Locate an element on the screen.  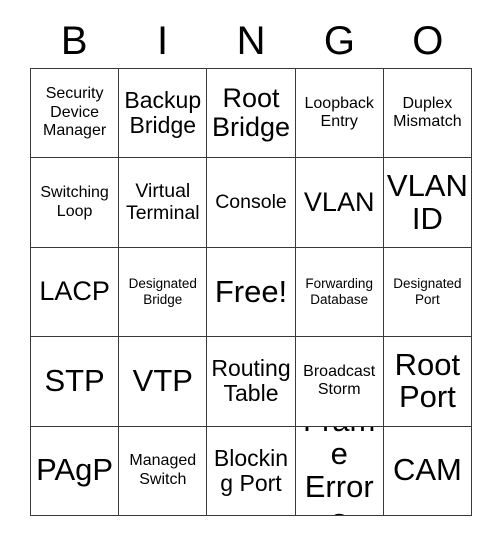
bingo-header-letter-n: N is located at coordinates (251, 41).